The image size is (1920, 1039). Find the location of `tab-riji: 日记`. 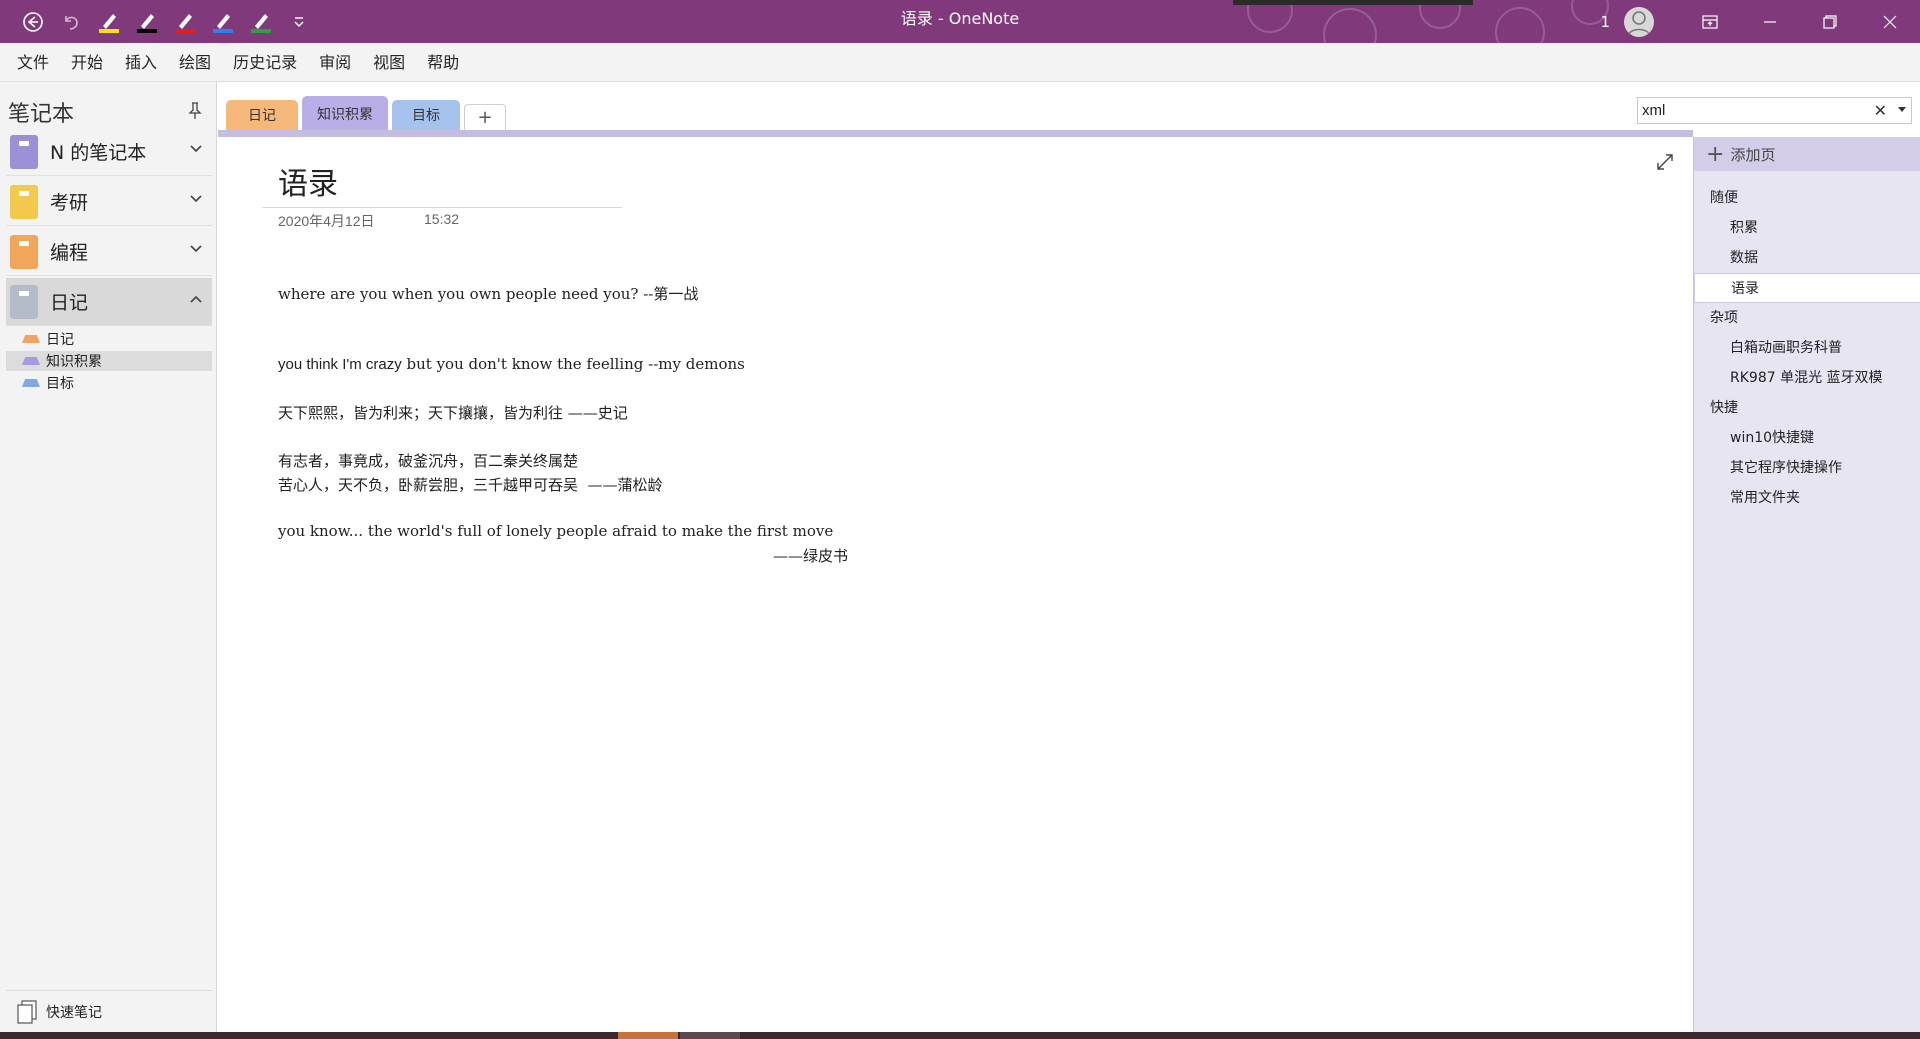

tab-riji: 日记 is located at coordinates (262, 115).